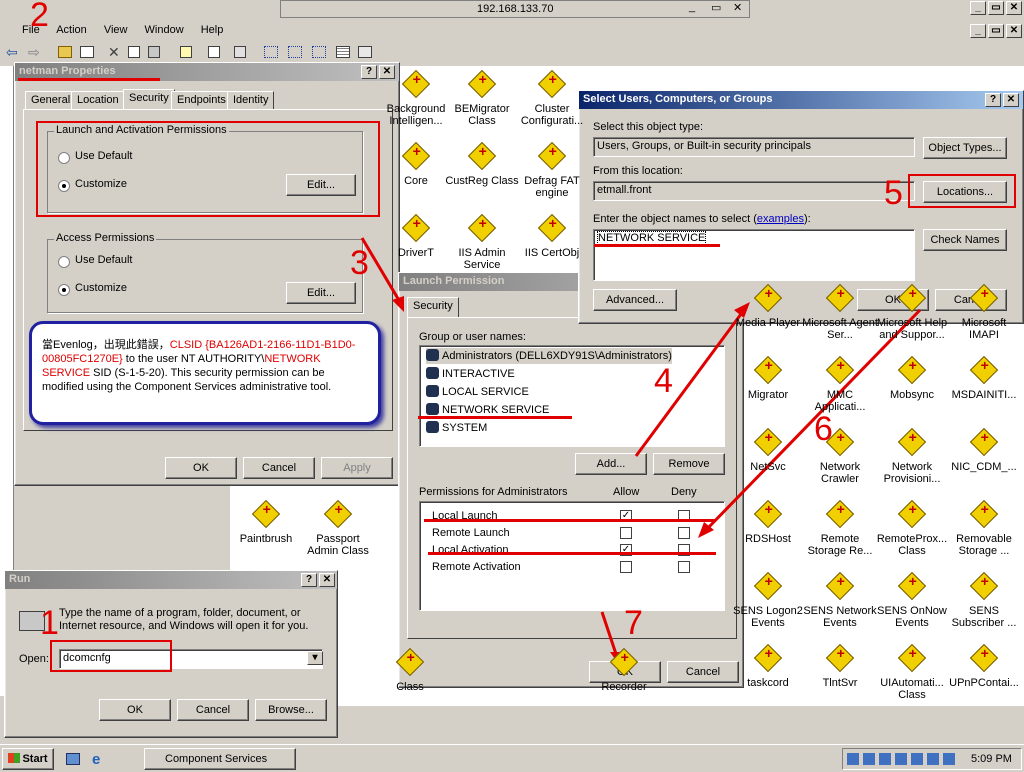 The width and height of the screenshot is (1024, 772). I want to click on component-label: UIAutomati... Class, so click(912, 689).